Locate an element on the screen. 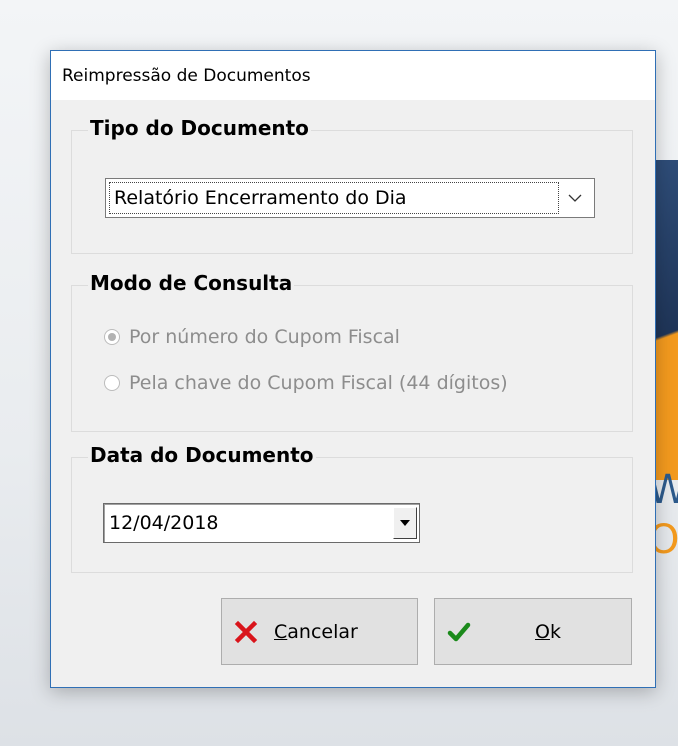 The image size is (678, 746). x-icon is located at coordinates (246, 632).